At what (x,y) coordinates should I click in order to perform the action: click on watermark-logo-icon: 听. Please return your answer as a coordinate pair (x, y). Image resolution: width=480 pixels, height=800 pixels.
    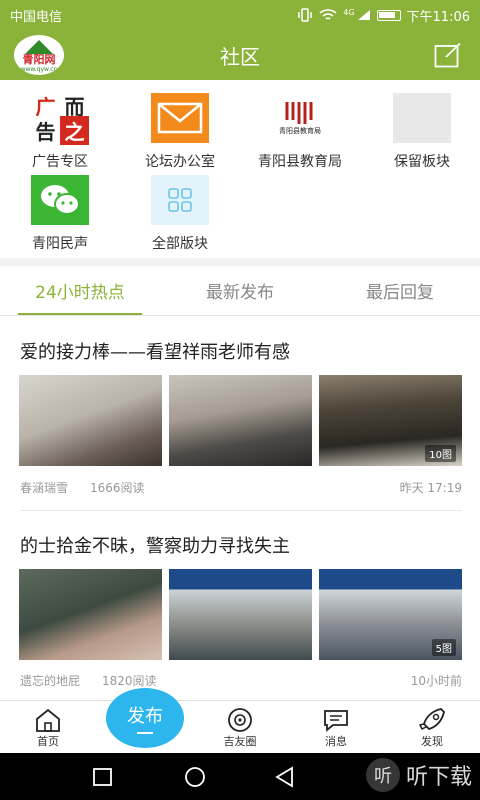
    Looking at the image, I should click on (382, 775).